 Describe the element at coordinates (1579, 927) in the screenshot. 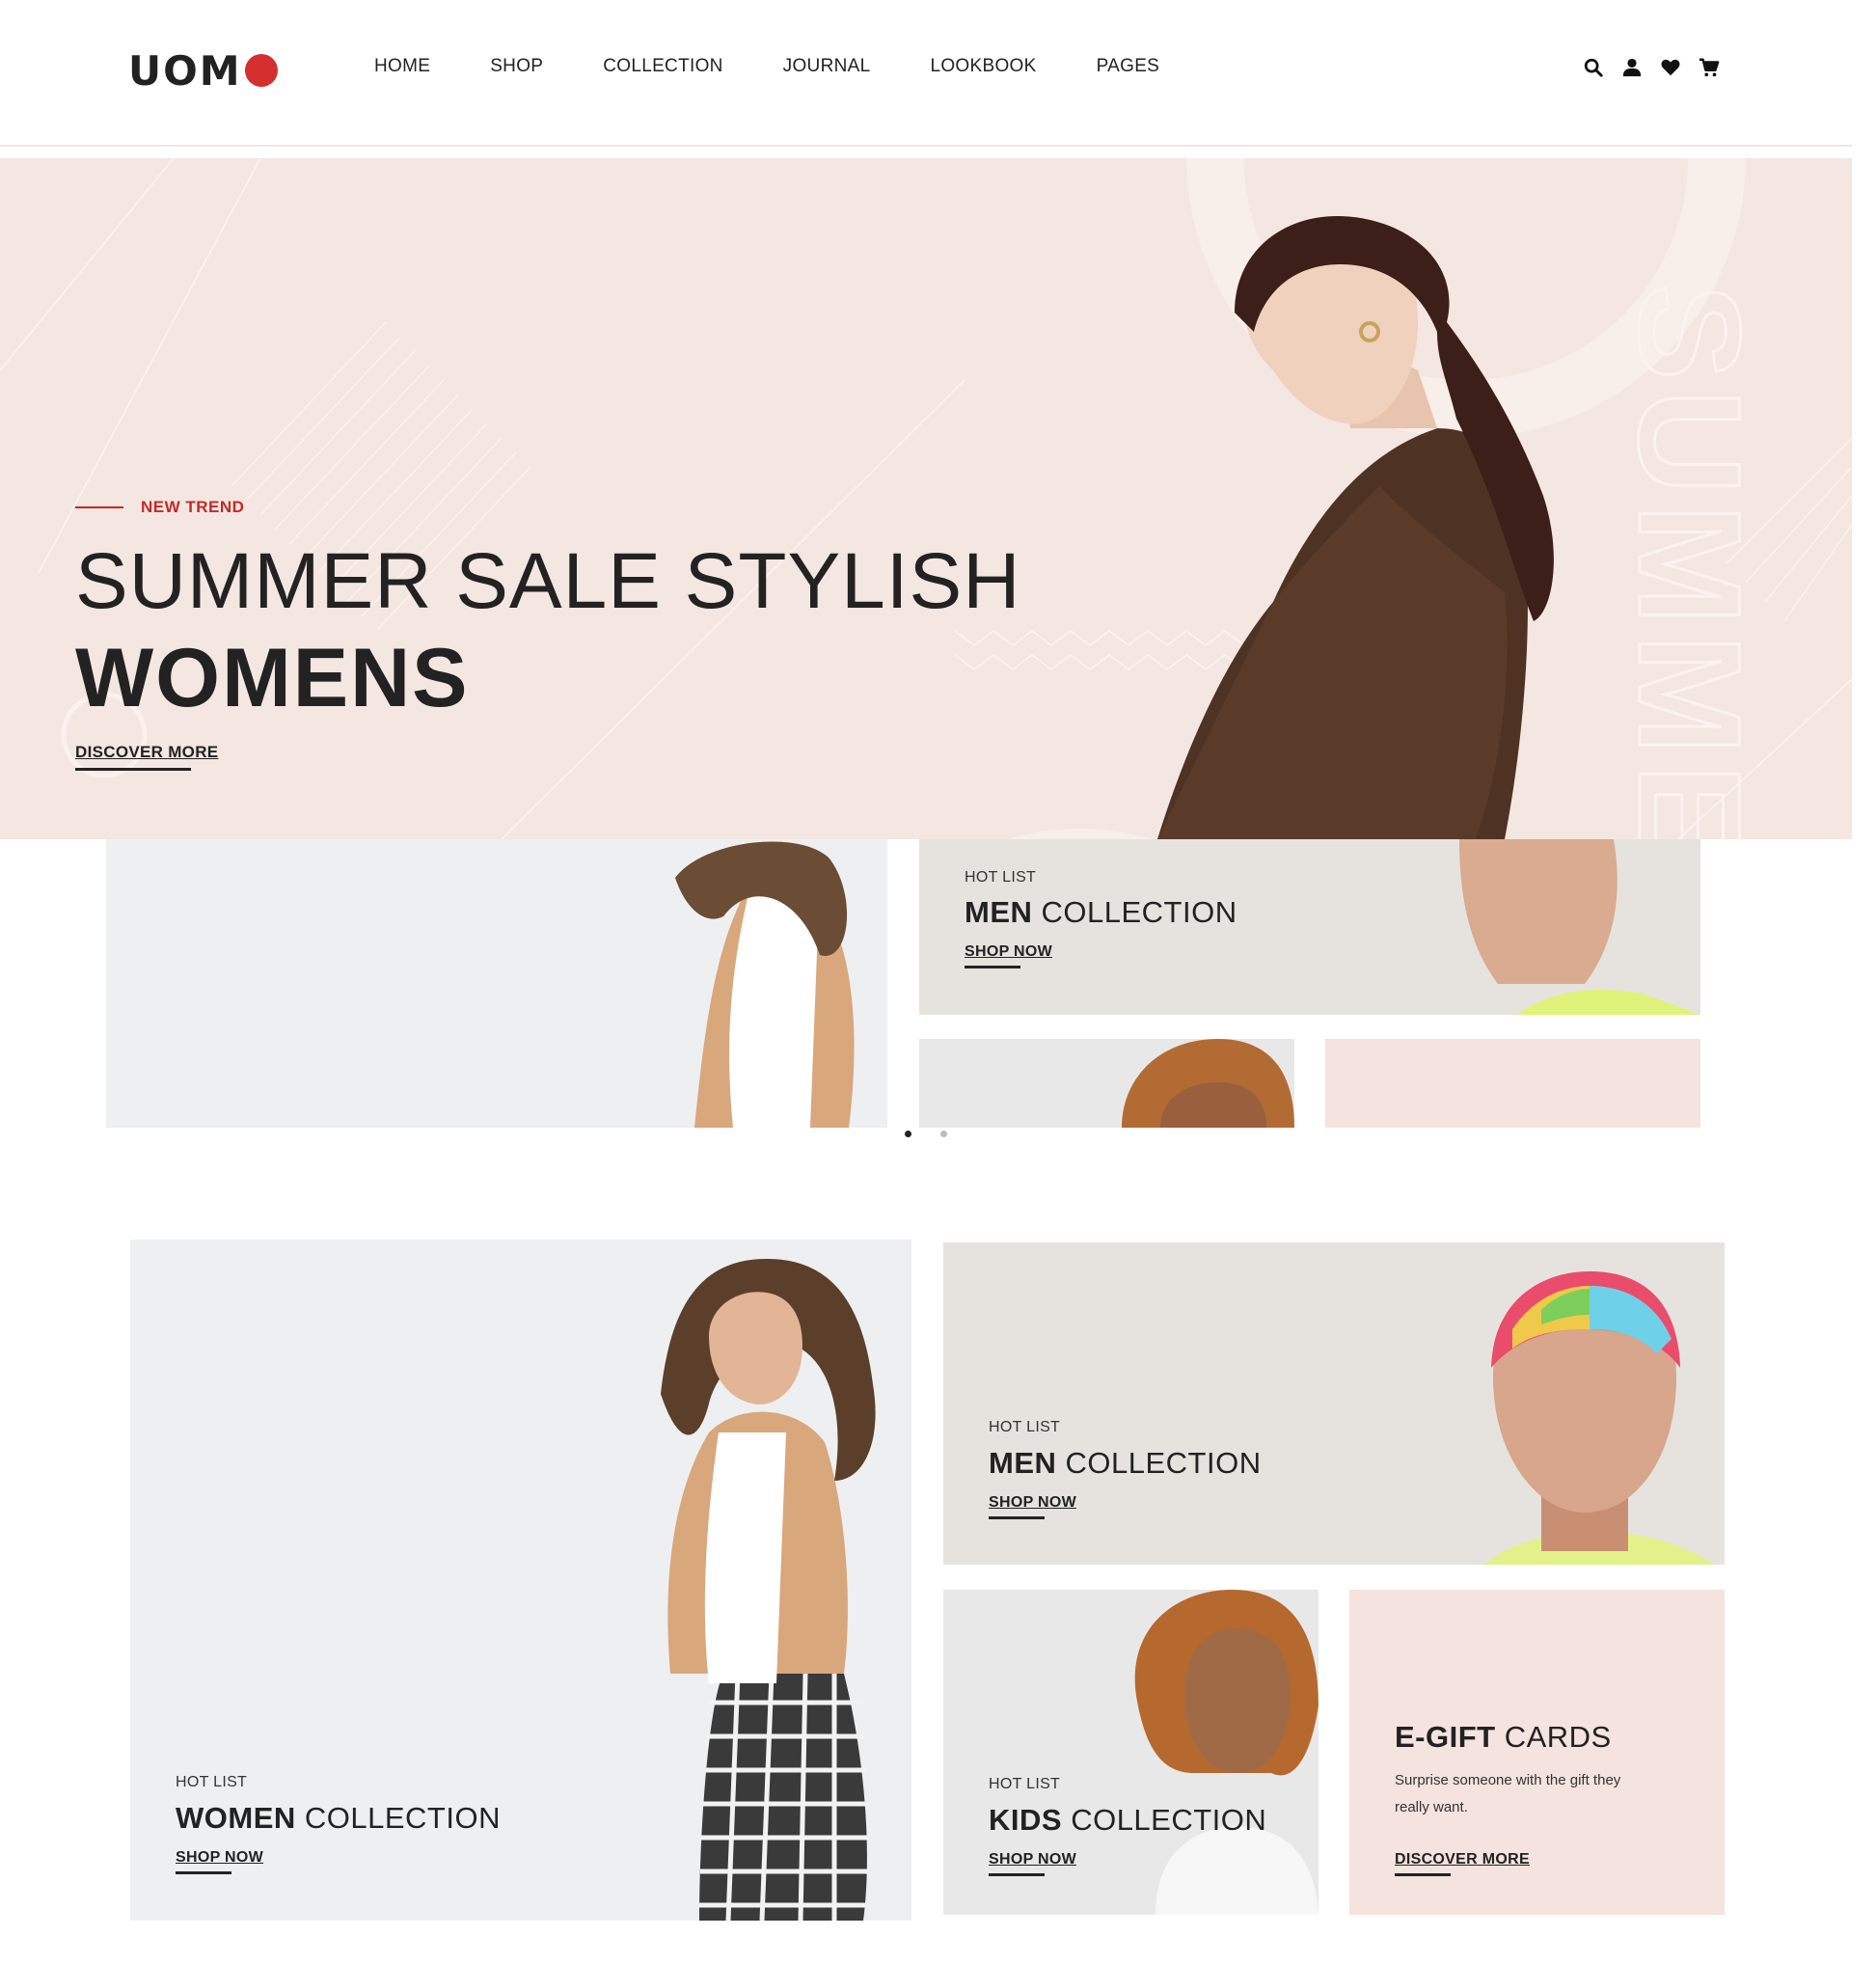

I see `men-model-image` at that location.